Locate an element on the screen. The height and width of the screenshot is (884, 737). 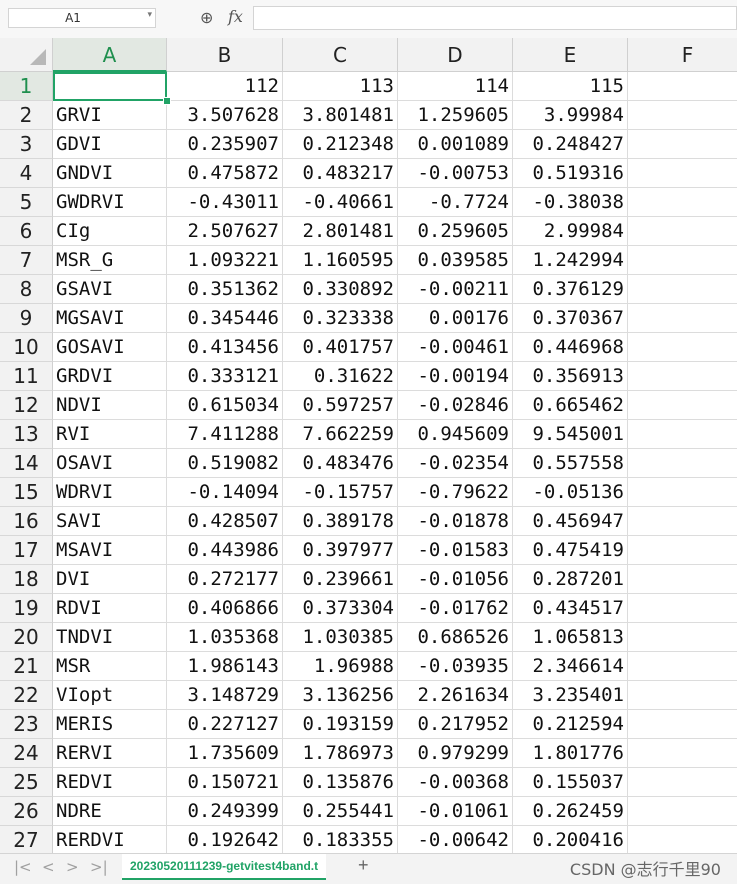
cell: 2.346614 is located at coordinates (570, 666).